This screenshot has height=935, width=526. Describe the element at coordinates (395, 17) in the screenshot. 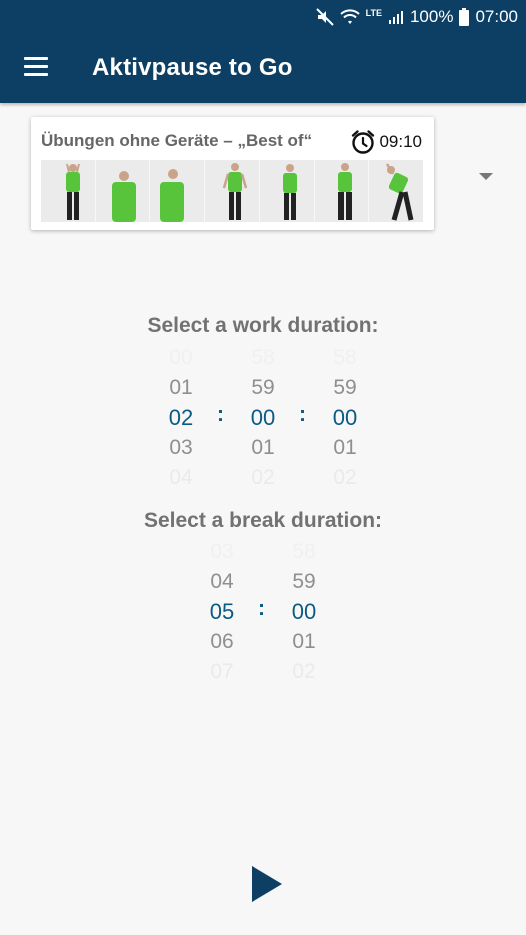

I see `signal-icon` at that location.